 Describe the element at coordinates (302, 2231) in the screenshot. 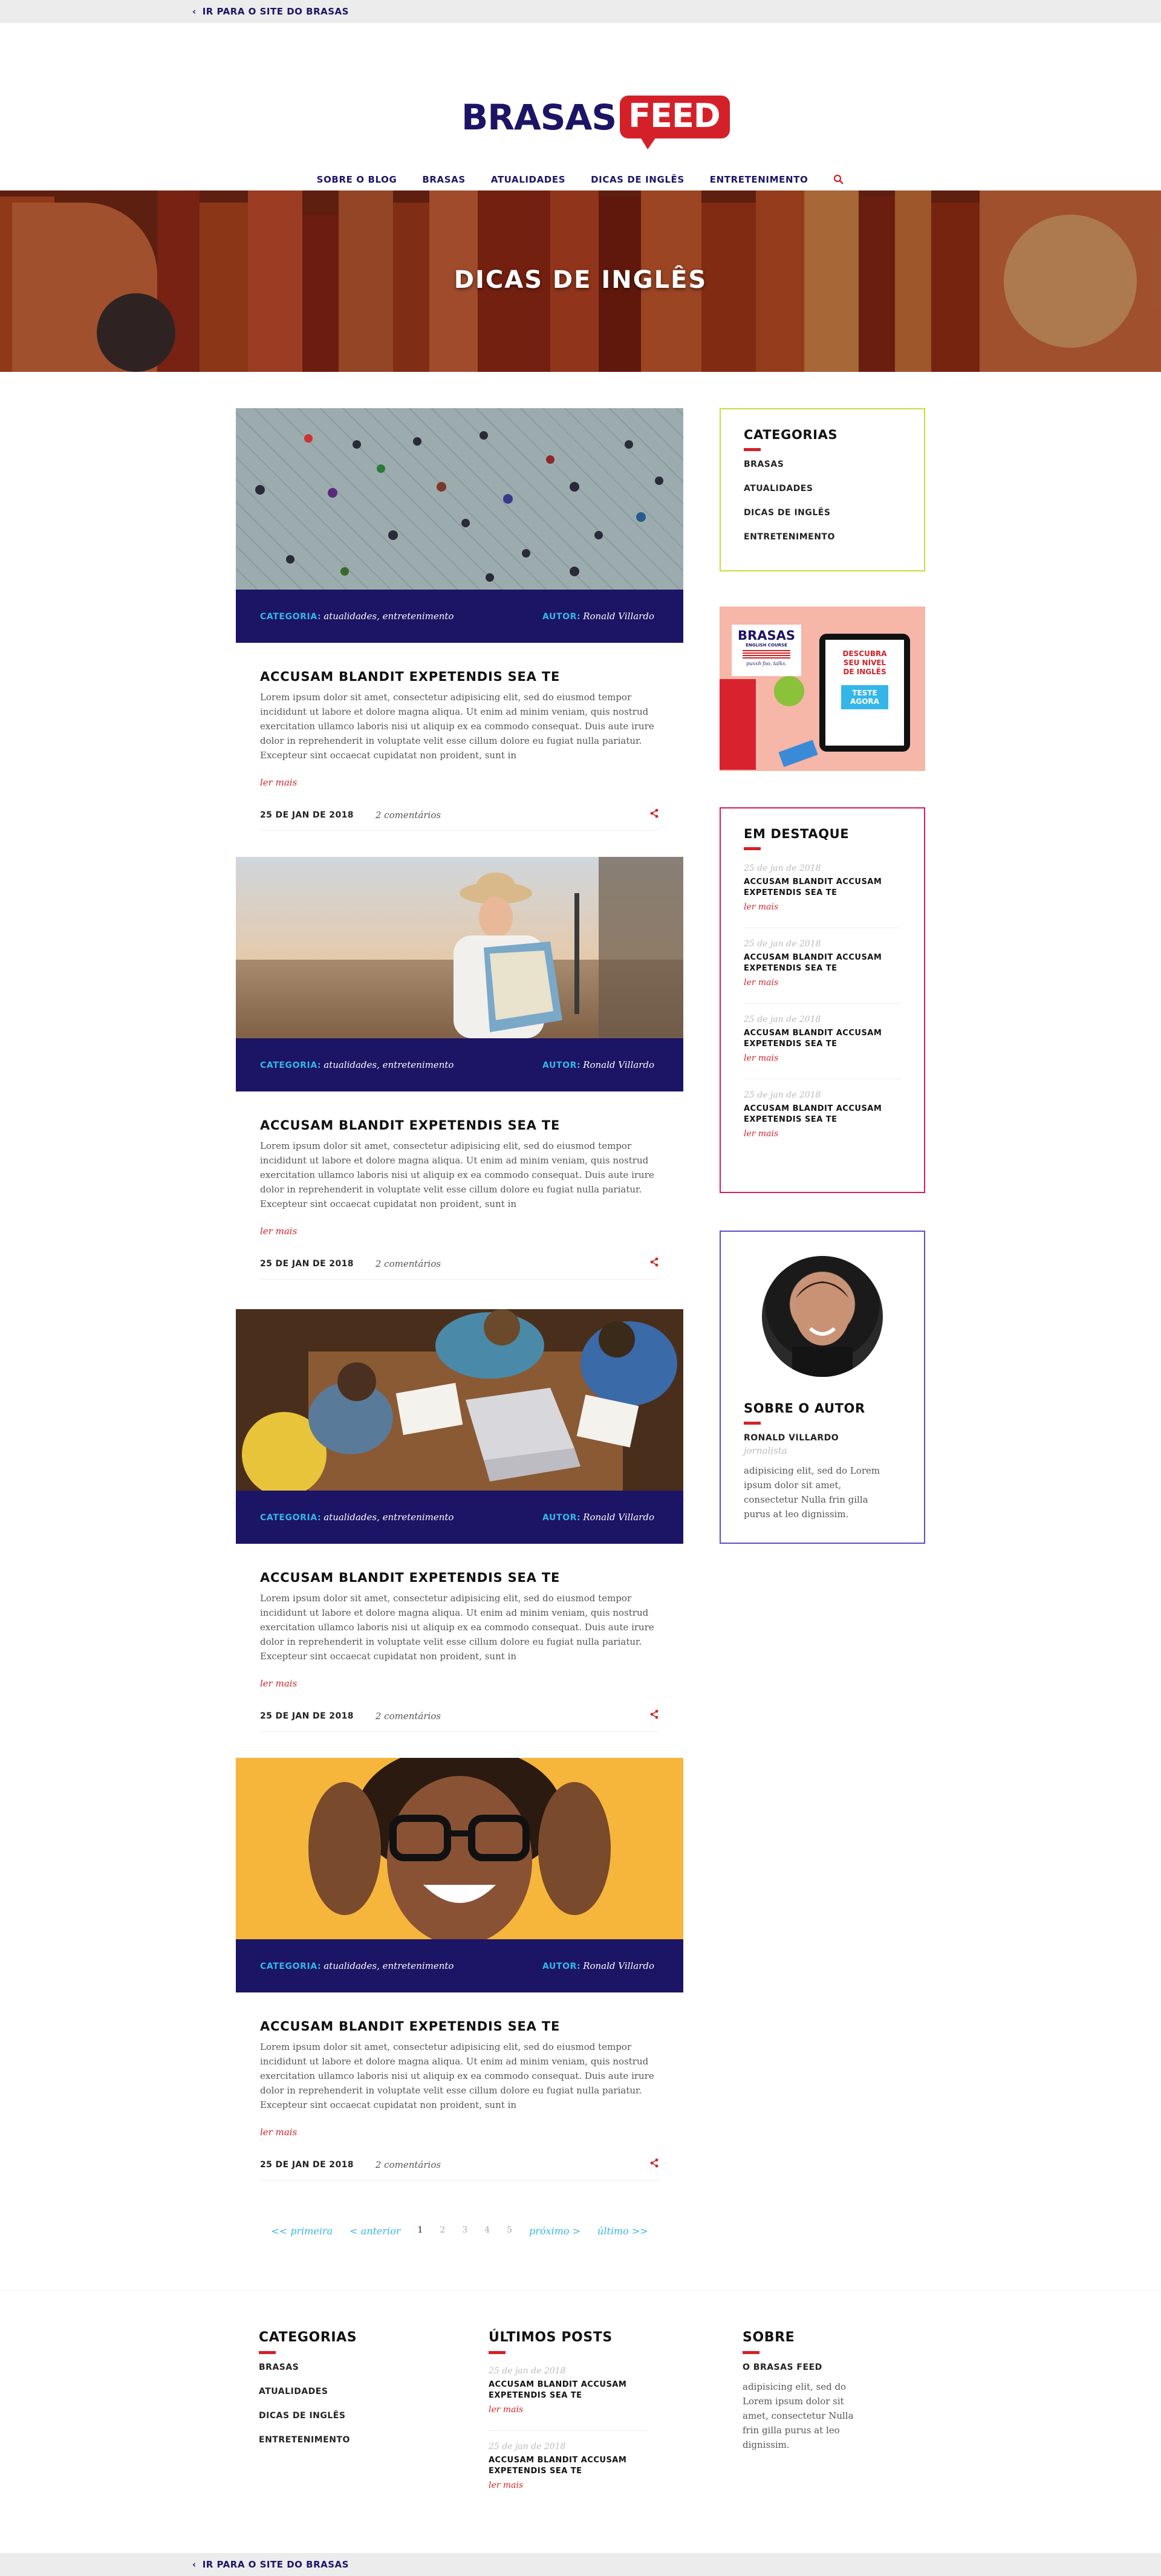

I see `pagination-first: << primeira` at that location.